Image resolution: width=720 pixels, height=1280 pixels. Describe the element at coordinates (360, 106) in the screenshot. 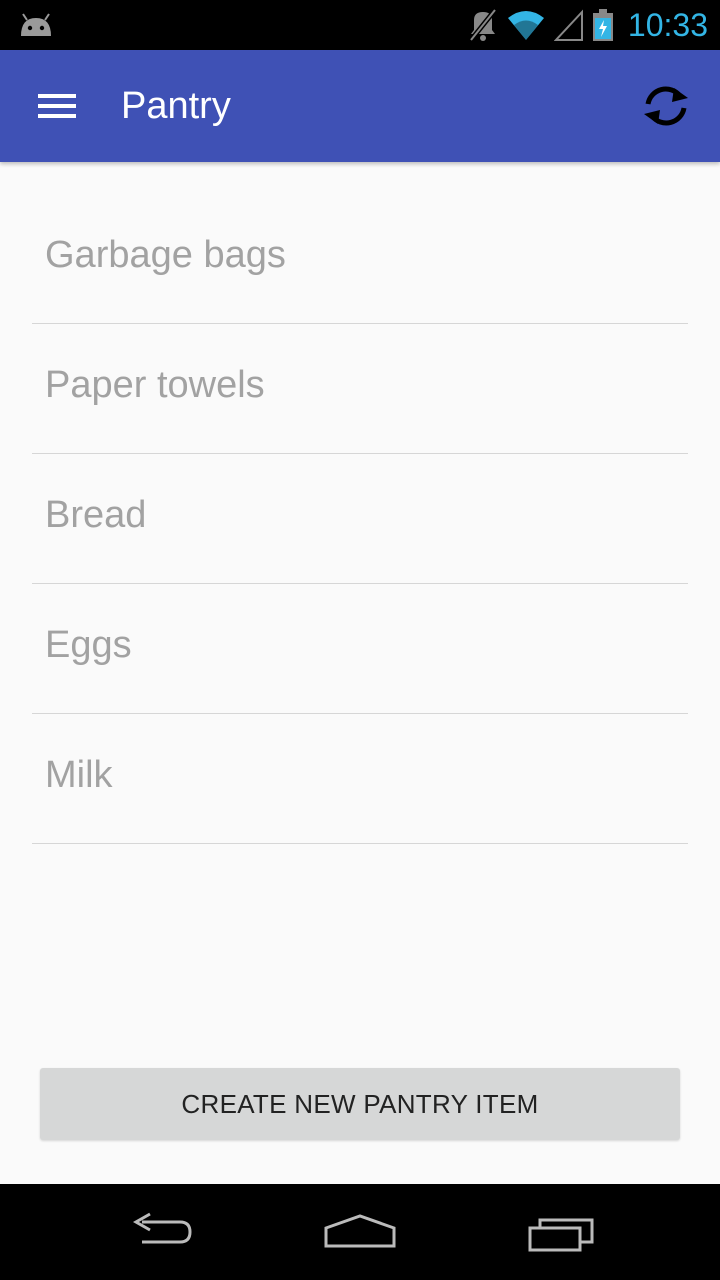

I see `app-bar: Pantry` at that location.